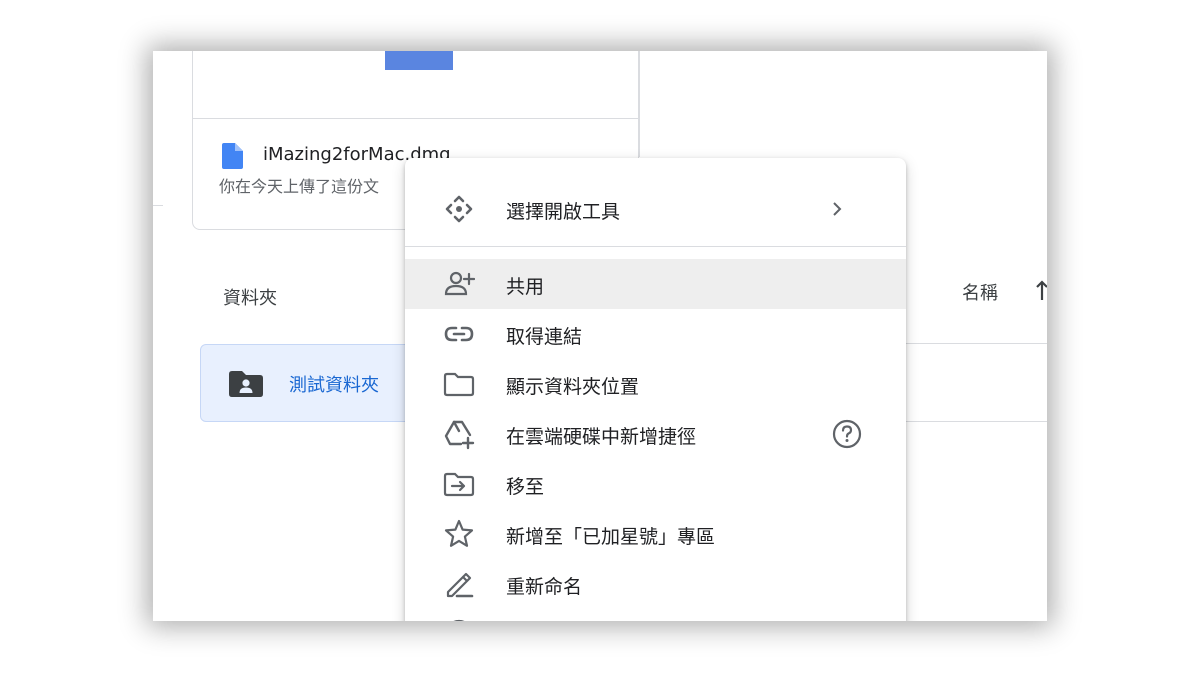  Describe the element at coordinates (459, 619) in the screenshot. I see `info-circle-icon` at that location.